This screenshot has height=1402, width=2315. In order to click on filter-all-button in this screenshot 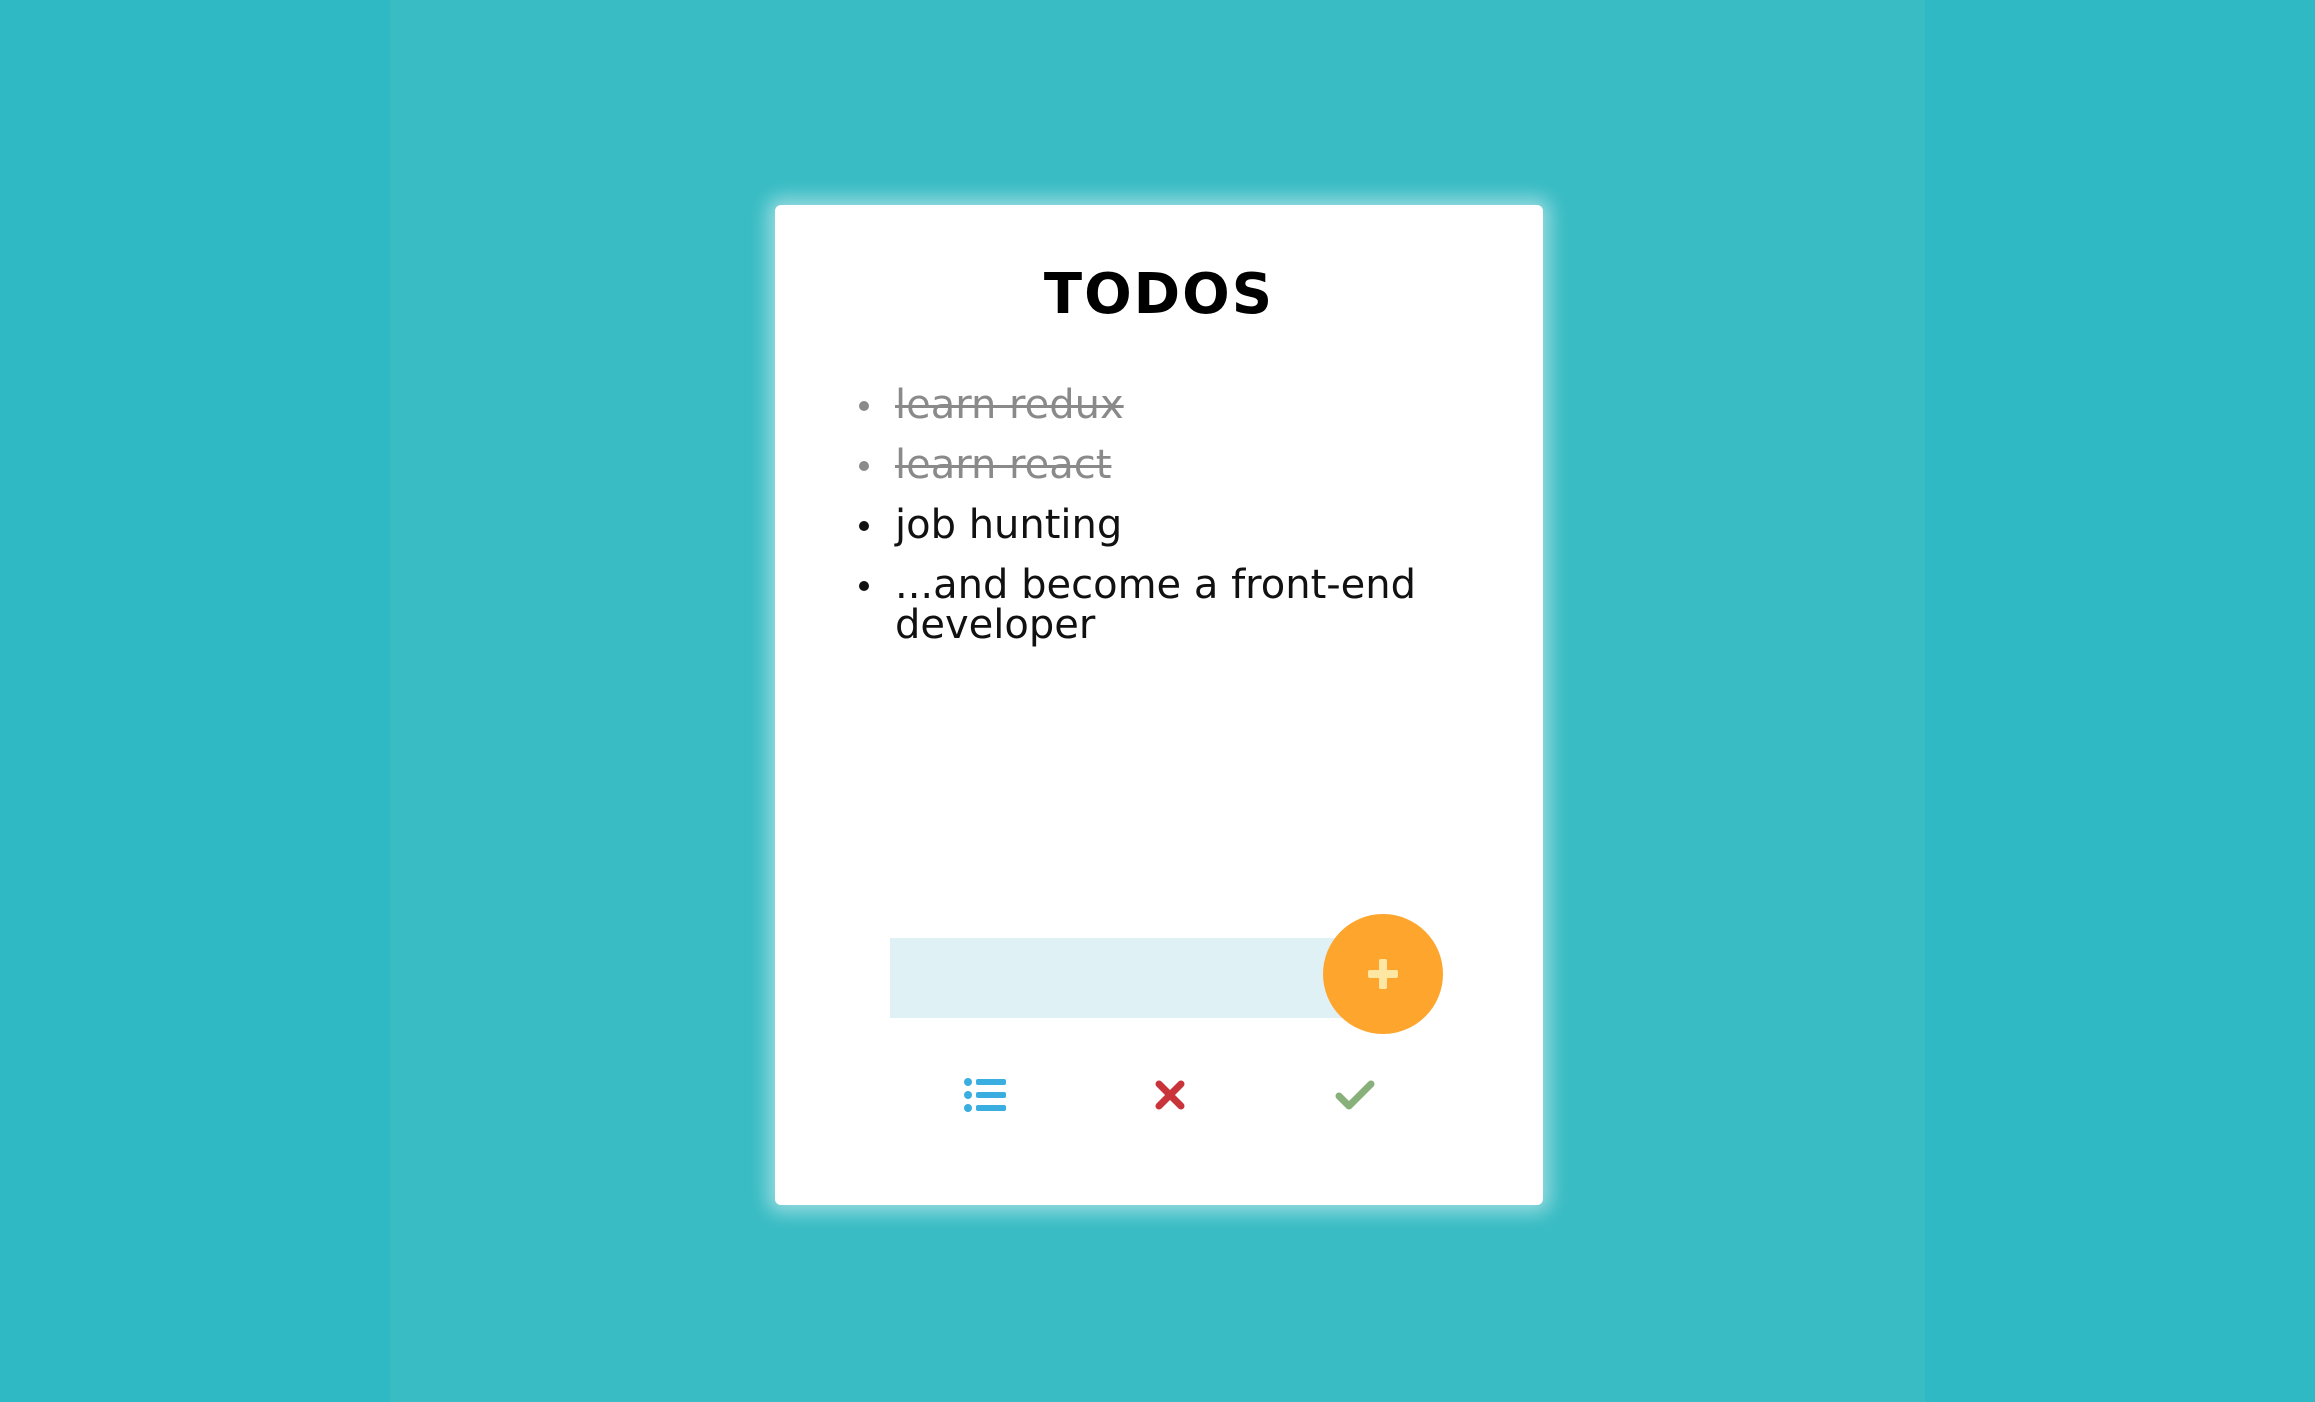, I will do `click(985, 1095)`.